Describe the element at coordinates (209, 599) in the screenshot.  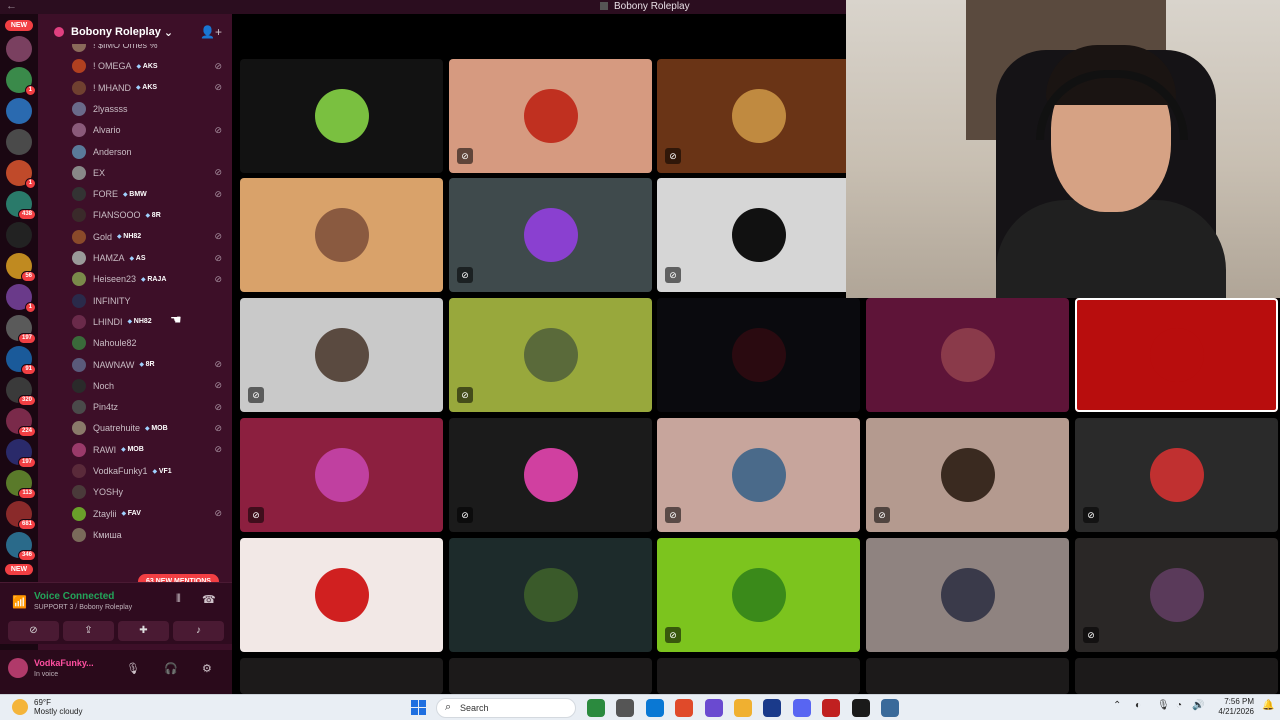
I see `disconnect-icon: ☎` at that location.